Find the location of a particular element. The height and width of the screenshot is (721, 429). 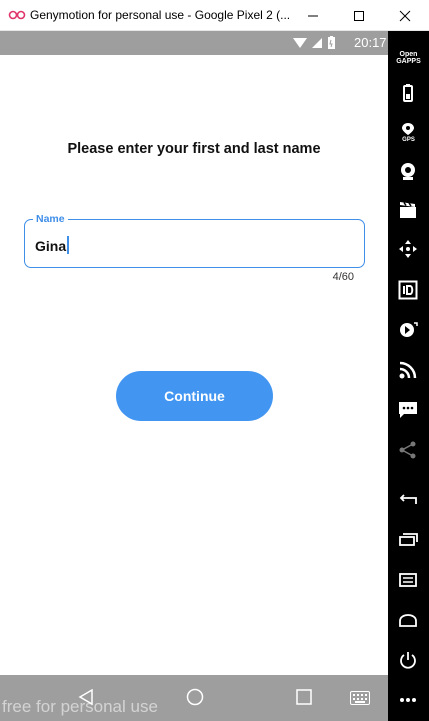

nav-keyboard-button is located at coordinates (360, 698).